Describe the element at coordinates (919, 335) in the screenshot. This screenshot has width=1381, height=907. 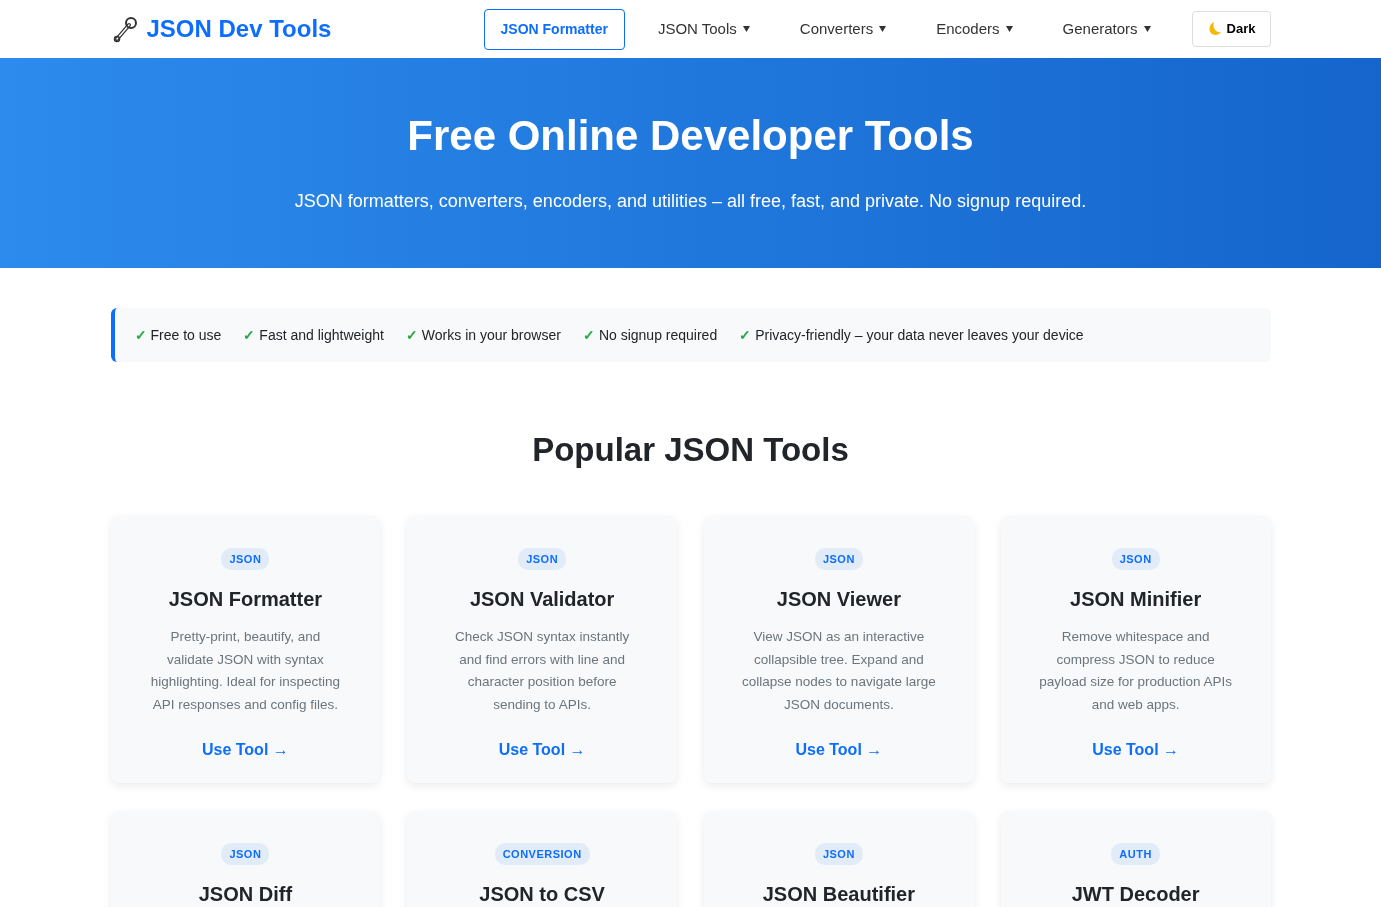
I see `feature-text: Privacy-friendly – your data never leaves your device` at that location.